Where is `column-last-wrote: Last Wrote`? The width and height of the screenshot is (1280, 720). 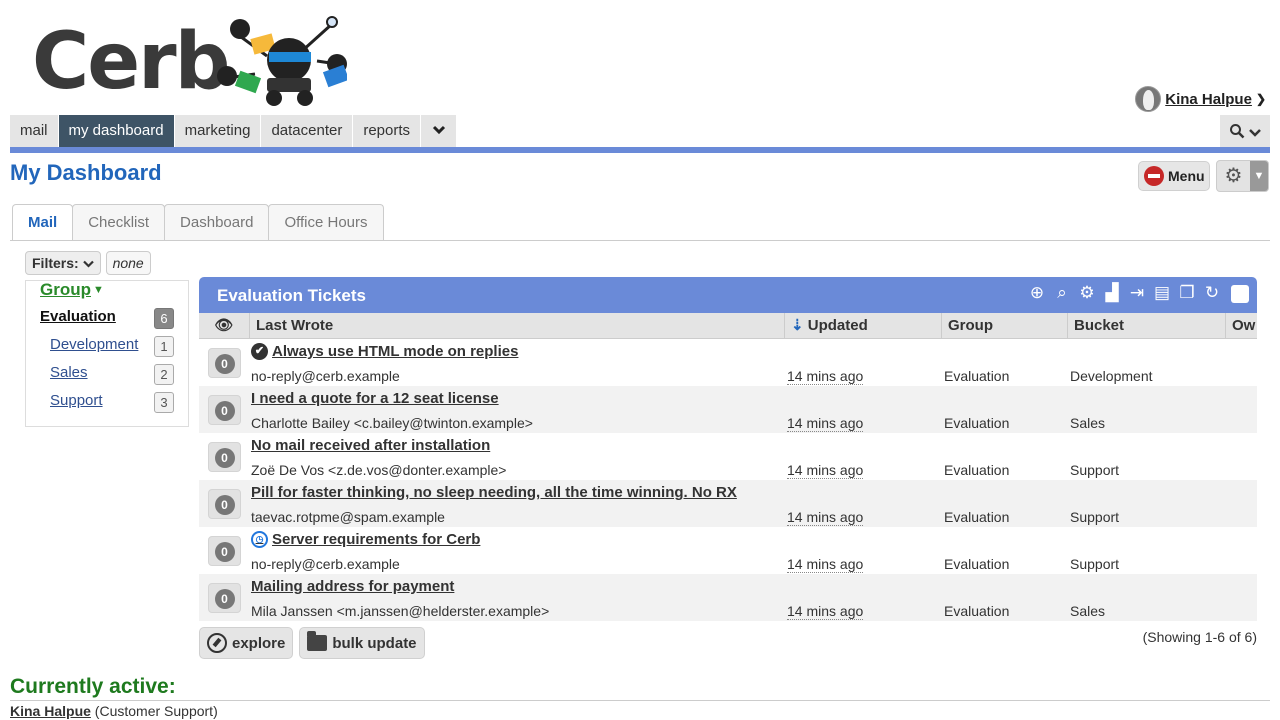
column-last-wrote: Last Wrote is located at coordinates (517, 325).